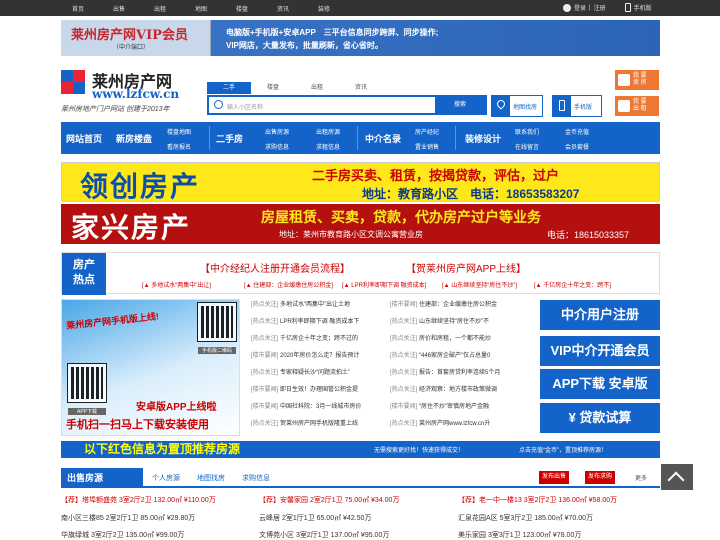  What do you see at coordinates (323, 341) in the screenshot?
I see `news-item: [热点关注] 千亿房企十年之变；跨不过的` at bounding box center [323, 341].